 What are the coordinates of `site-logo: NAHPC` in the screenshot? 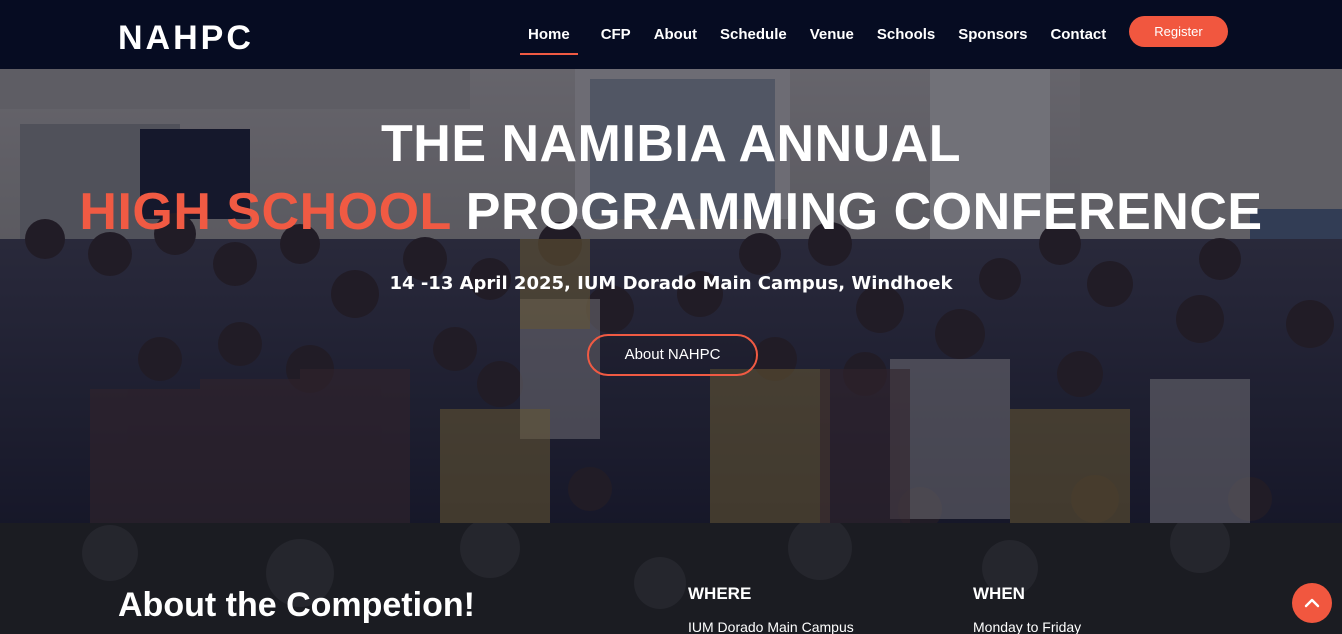 It's located at (186, 38).